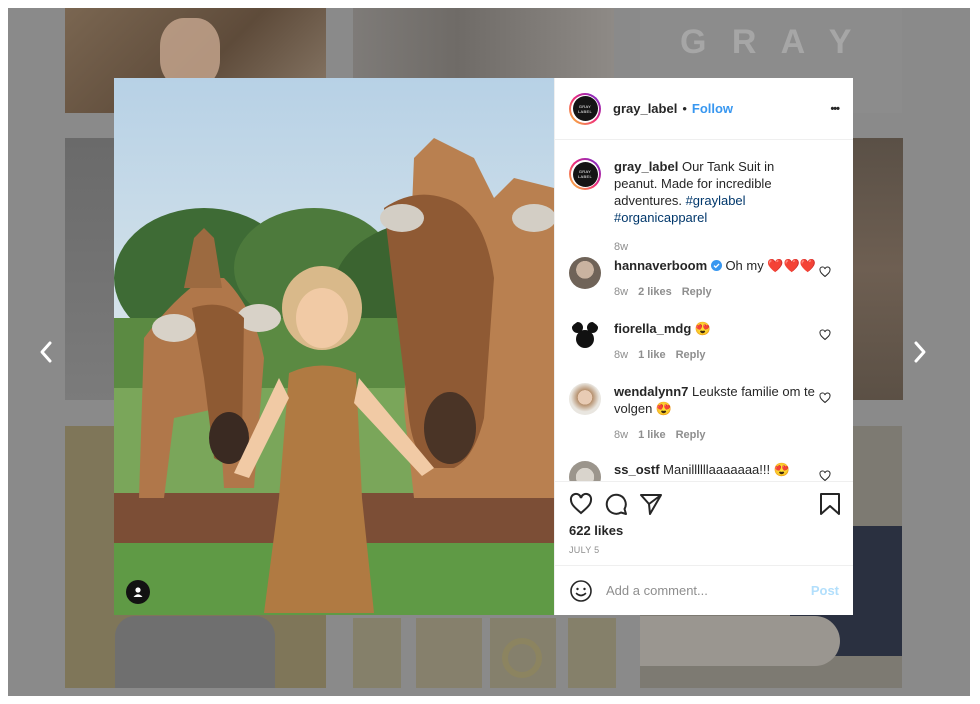 The width and height of the screenshot is (980, 704). I want to click on comment-content: hannaverboom Oh my ❤️❤️❤️ 8w 2 likes Reply, so click(717, 279).